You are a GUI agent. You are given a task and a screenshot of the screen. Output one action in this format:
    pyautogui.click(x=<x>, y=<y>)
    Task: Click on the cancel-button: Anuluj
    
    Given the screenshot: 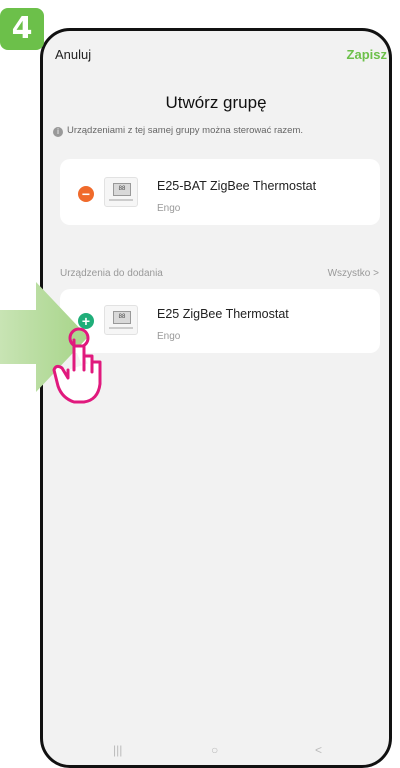 What is the action you would take?
    pyautogui.click(x=73, y=54)
    